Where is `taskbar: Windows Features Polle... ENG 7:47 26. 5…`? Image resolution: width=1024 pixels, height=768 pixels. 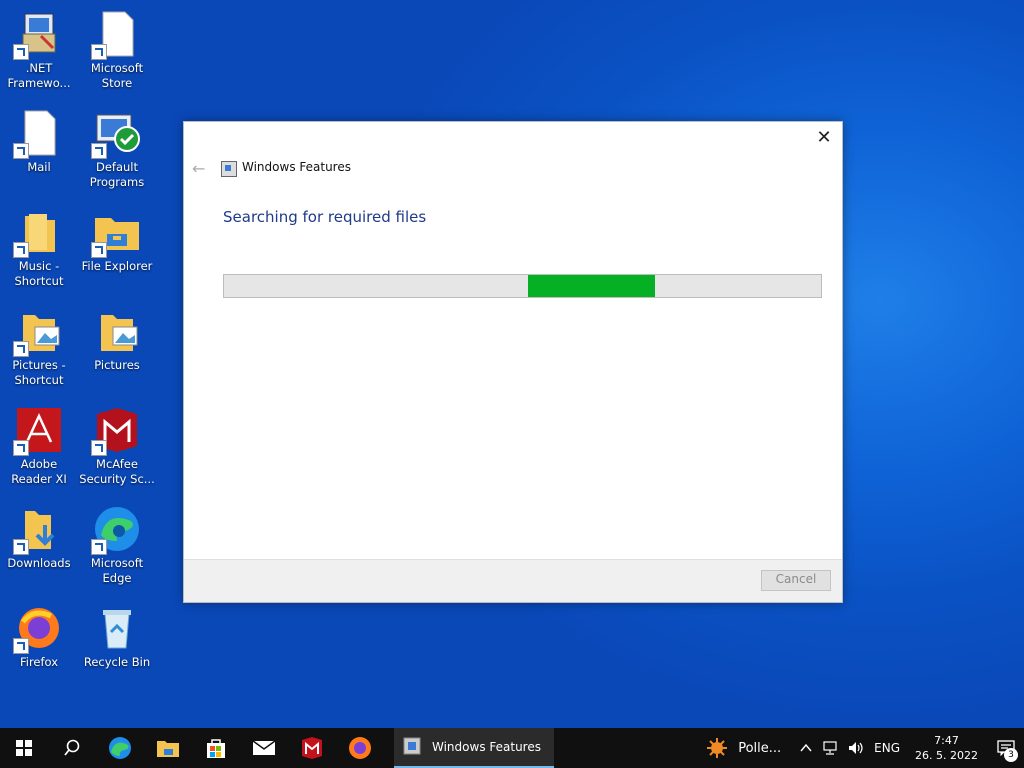 taskbar: Windows Features Polle... ENG 7:47 26. 5… is located at coordinates (512, 748).